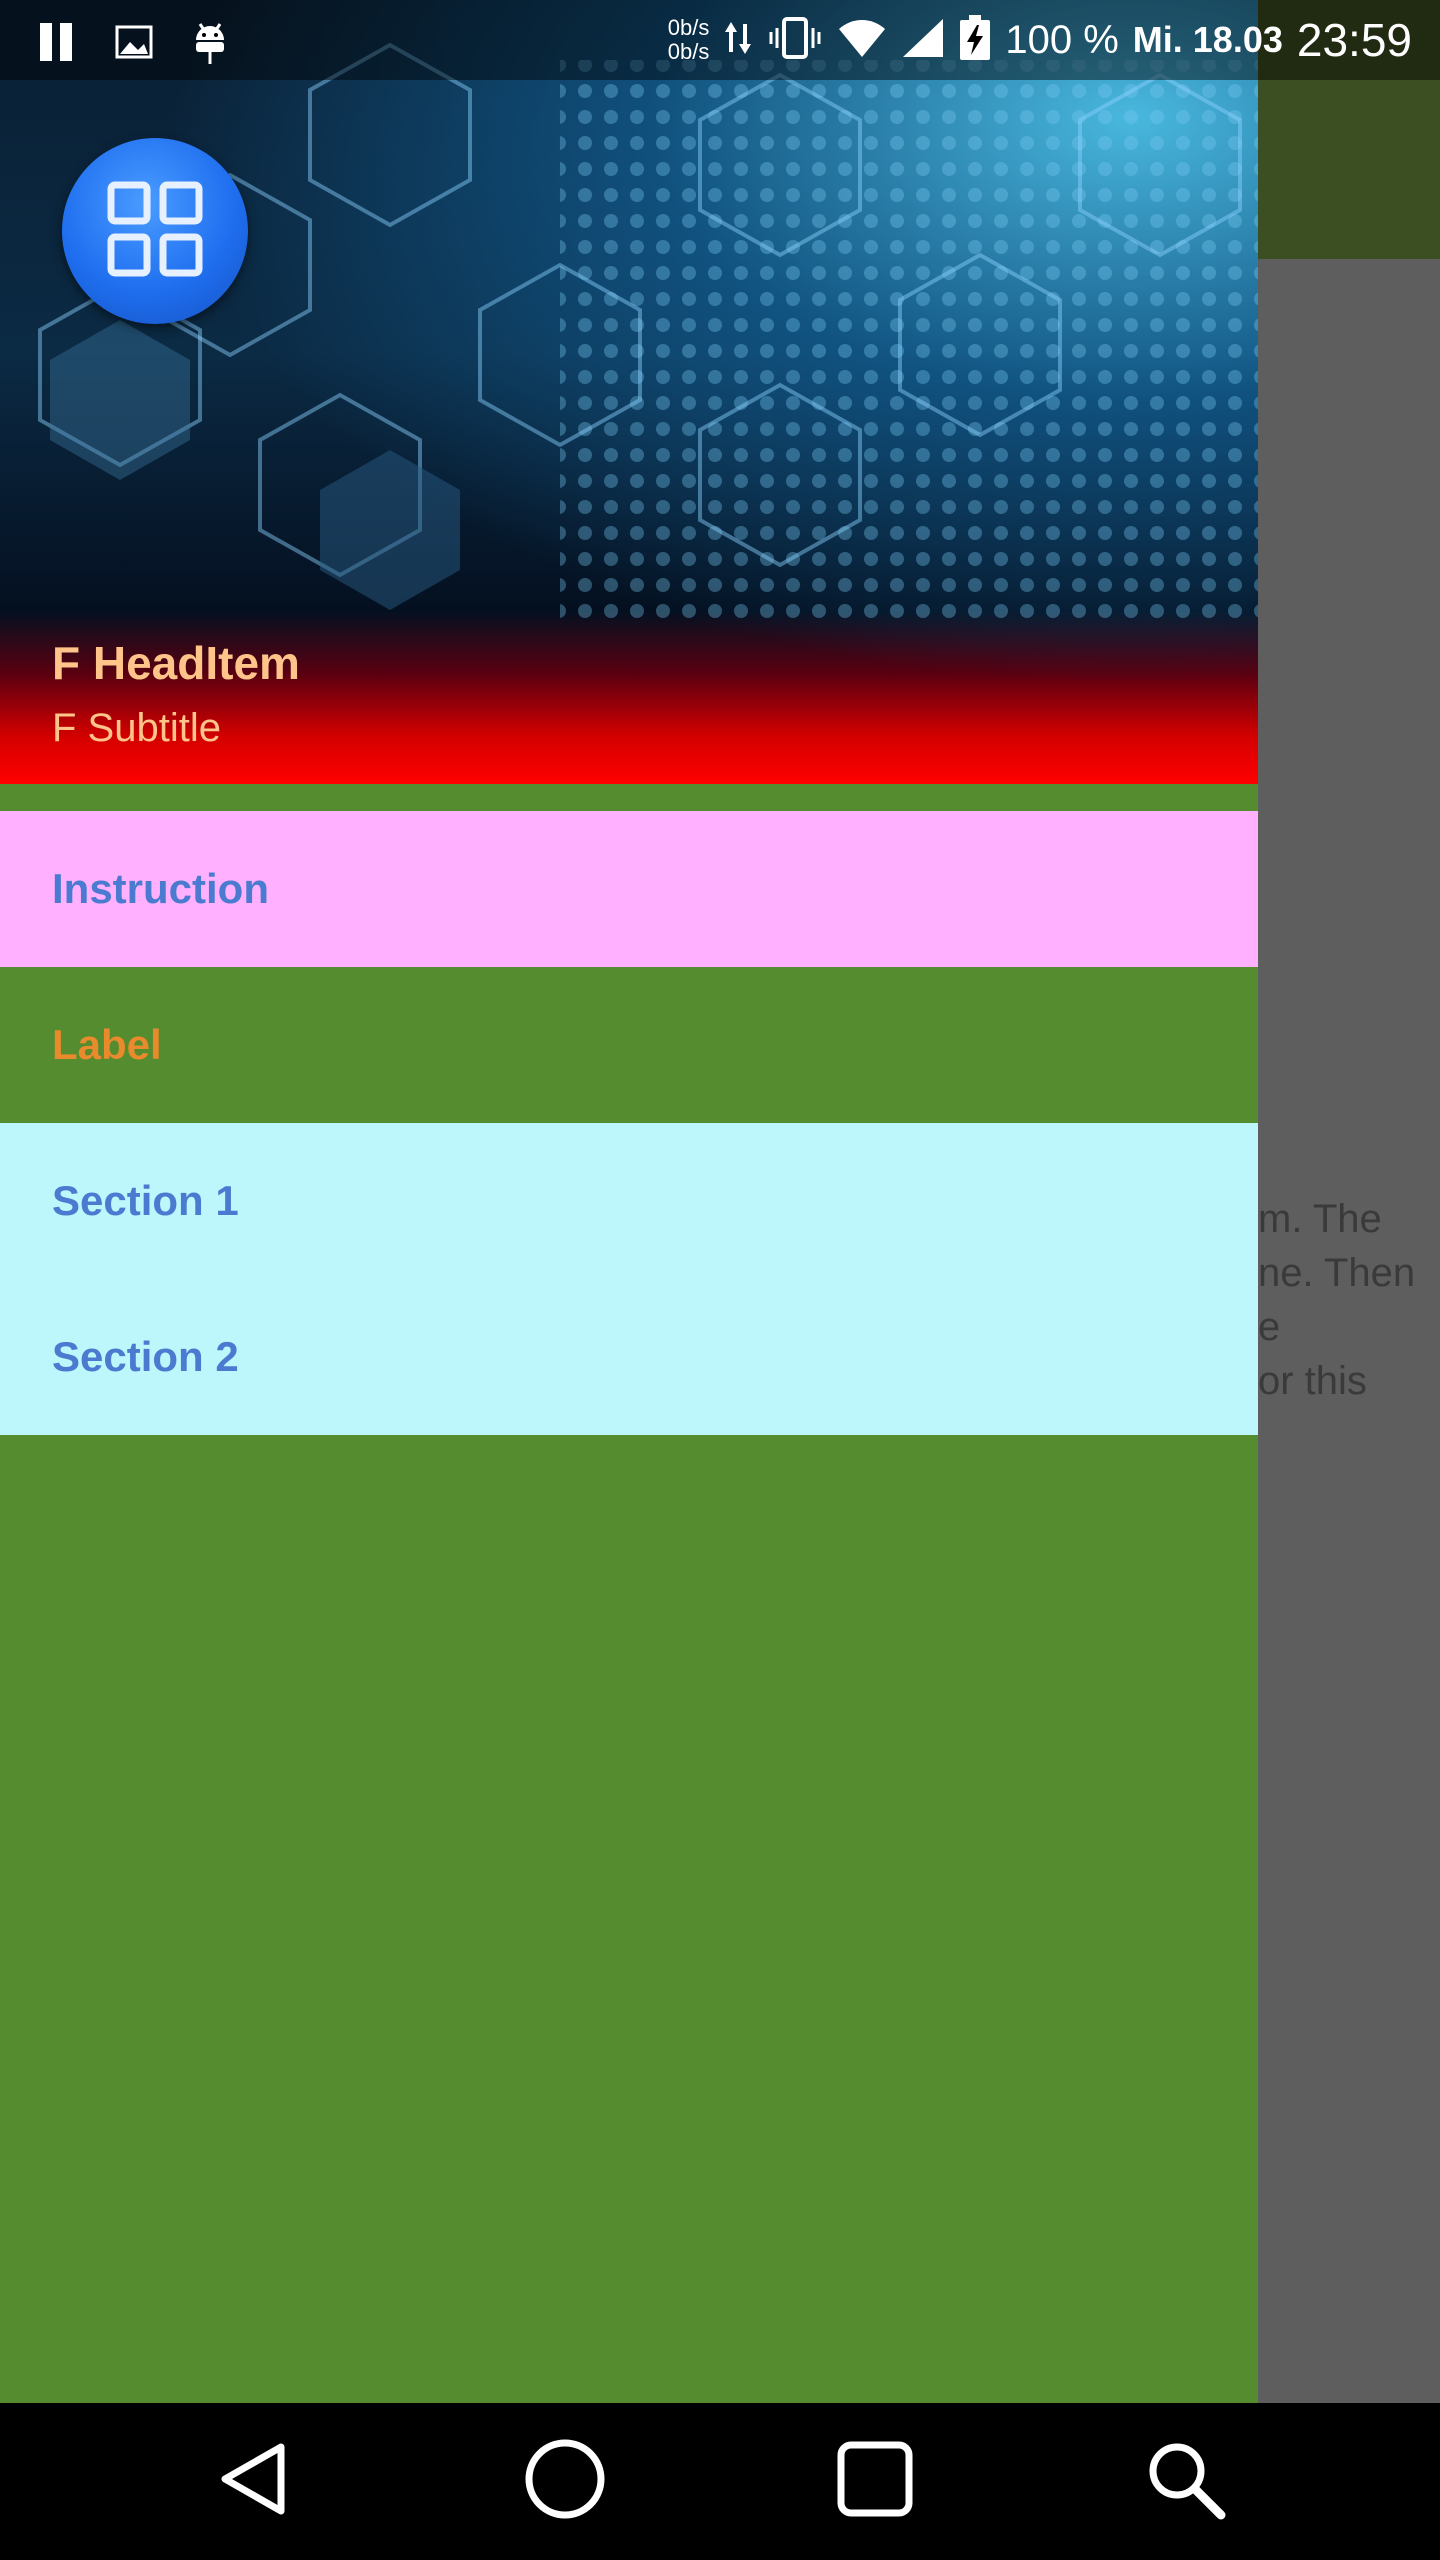  Describe the element at coordinates (160, 888) in the screenshot. I see `drawer-item-label: Instruction` at that location.